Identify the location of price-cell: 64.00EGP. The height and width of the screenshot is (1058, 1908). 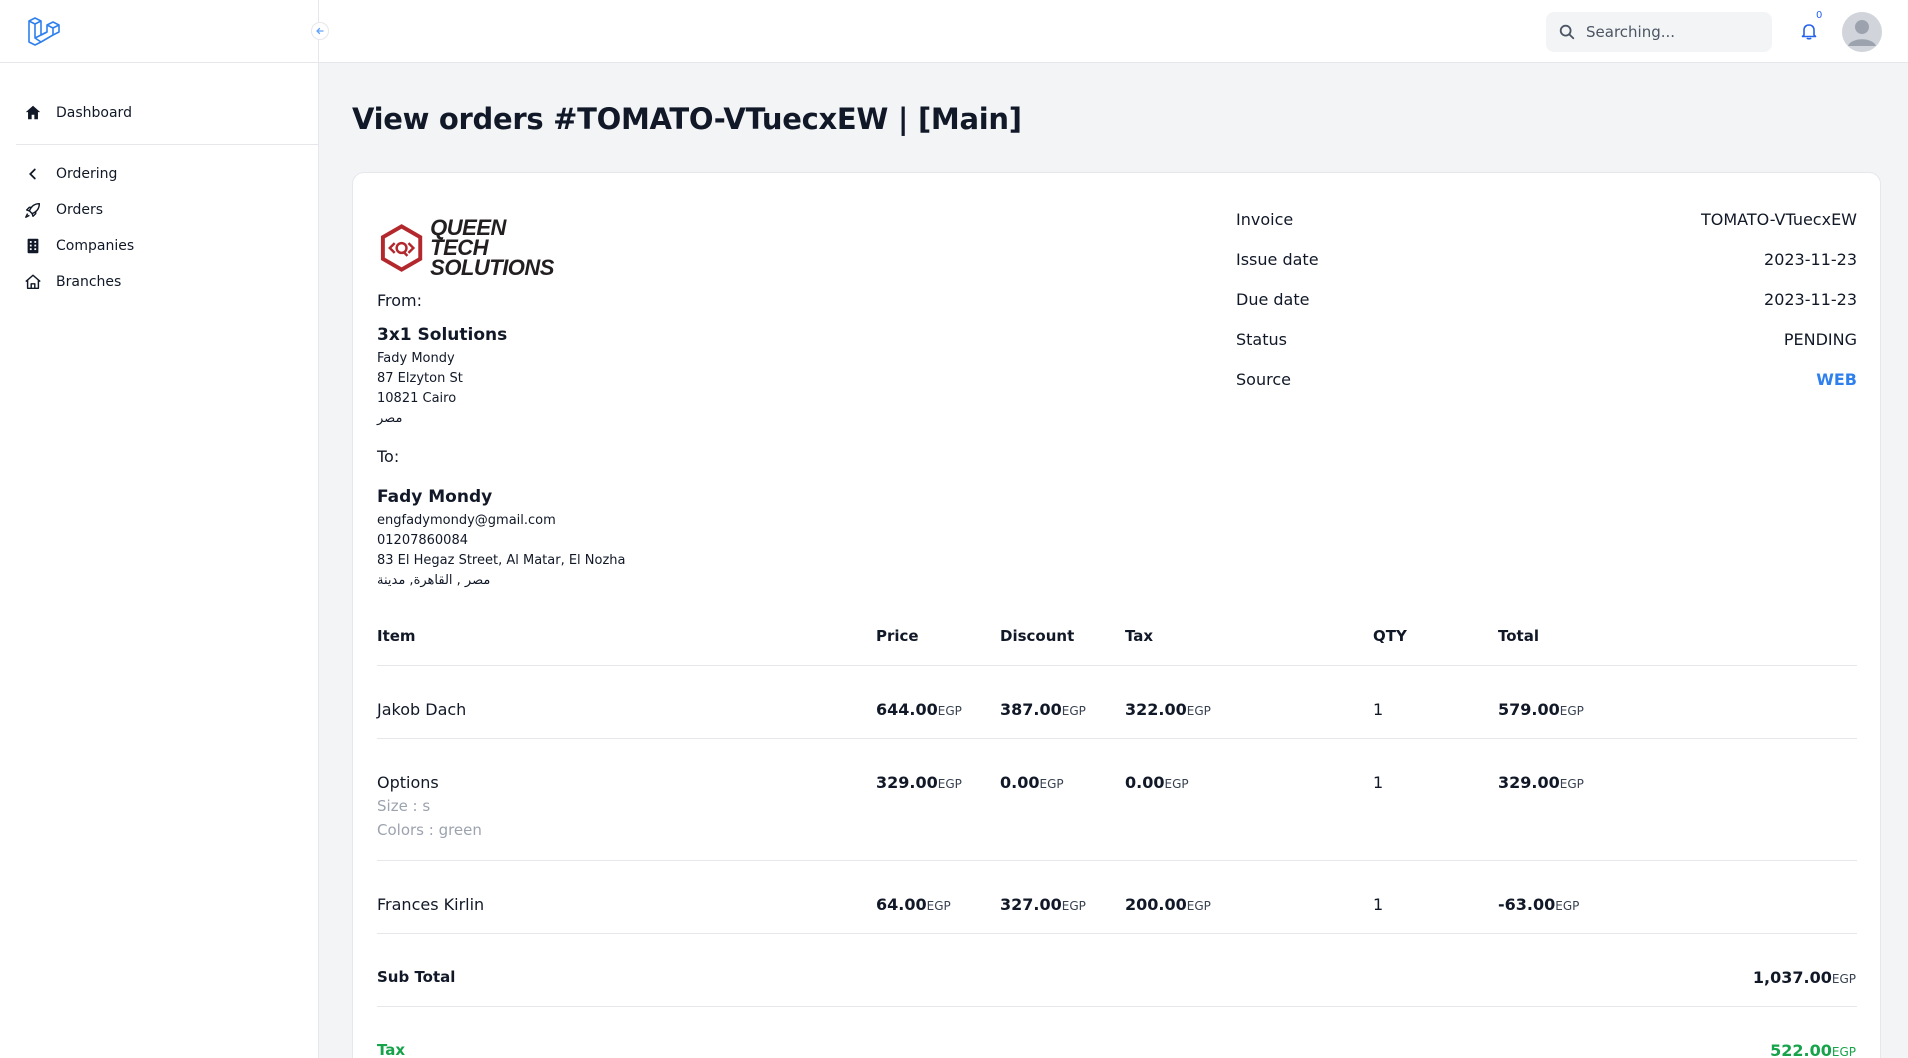
(913, 904).